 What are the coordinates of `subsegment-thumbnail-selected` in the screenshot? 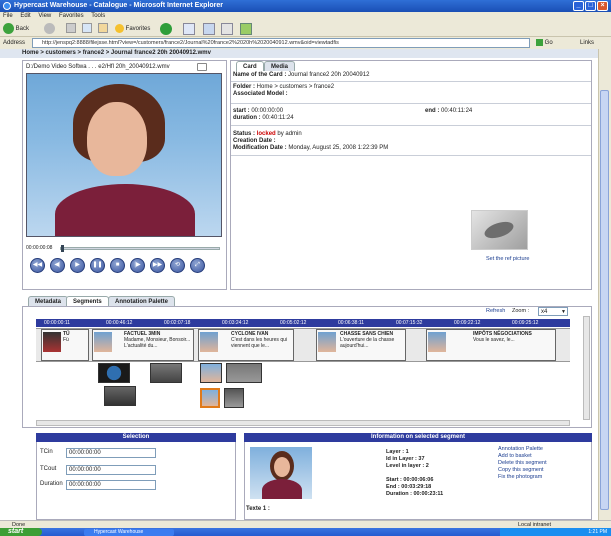 It's located at (210, 398).